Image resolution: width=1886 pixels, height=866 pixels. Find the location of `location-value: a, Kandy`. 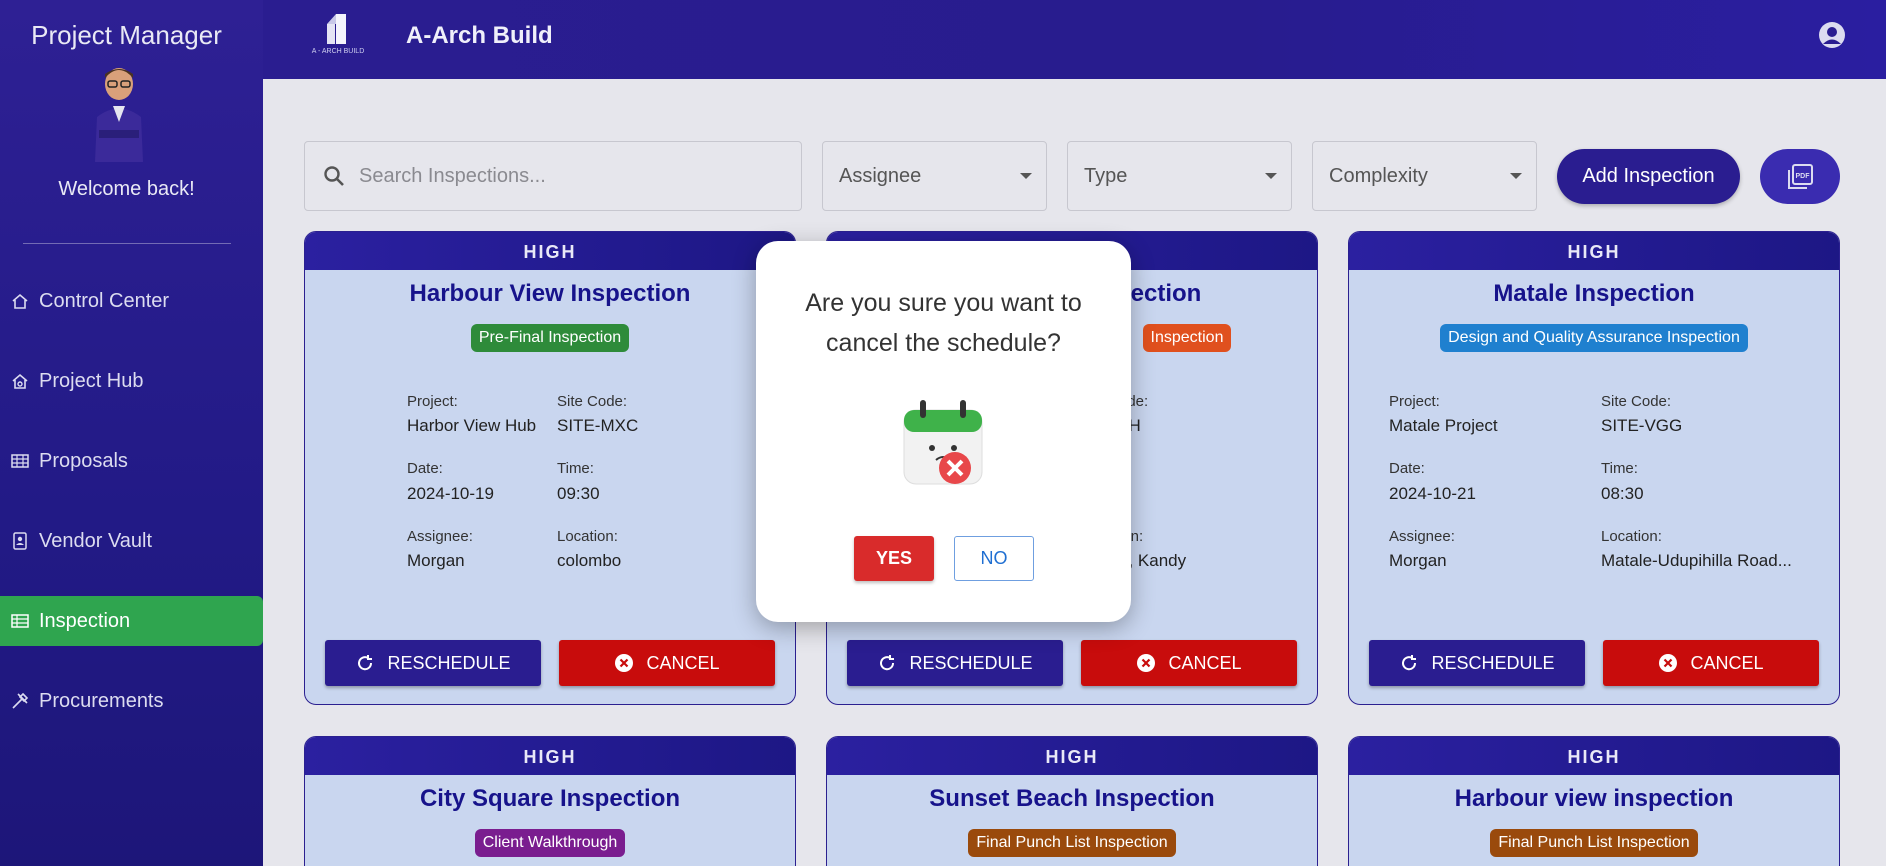

location-value: a, Kandy is located at coordinates (1153, 560).